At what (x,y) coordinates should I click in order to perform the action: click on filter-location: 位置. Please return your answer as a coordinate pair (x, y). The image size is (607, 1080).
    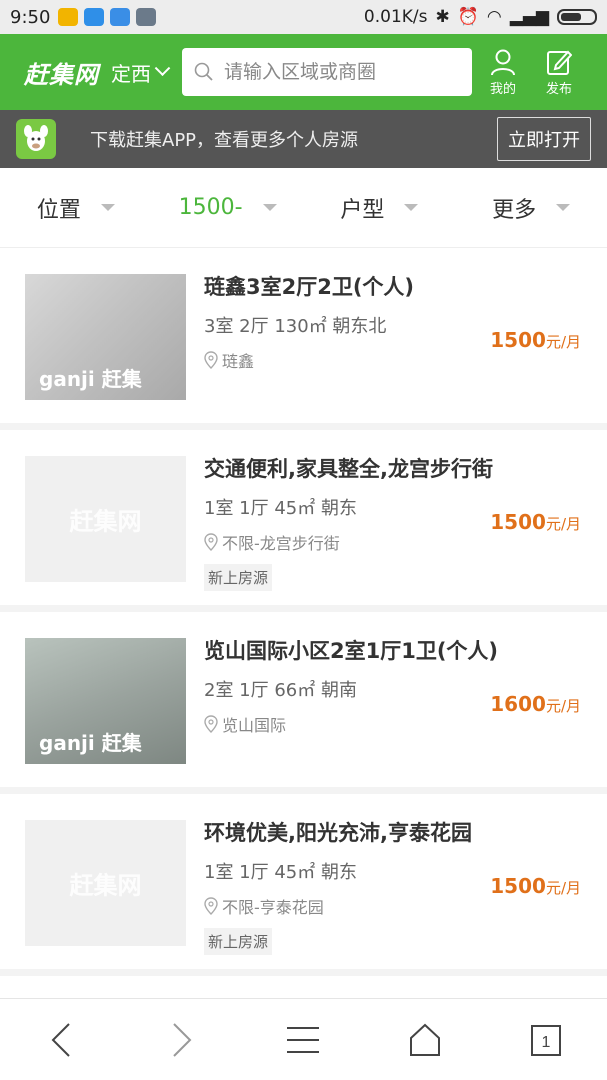
    Looking at the image, I should click on (76, 208).